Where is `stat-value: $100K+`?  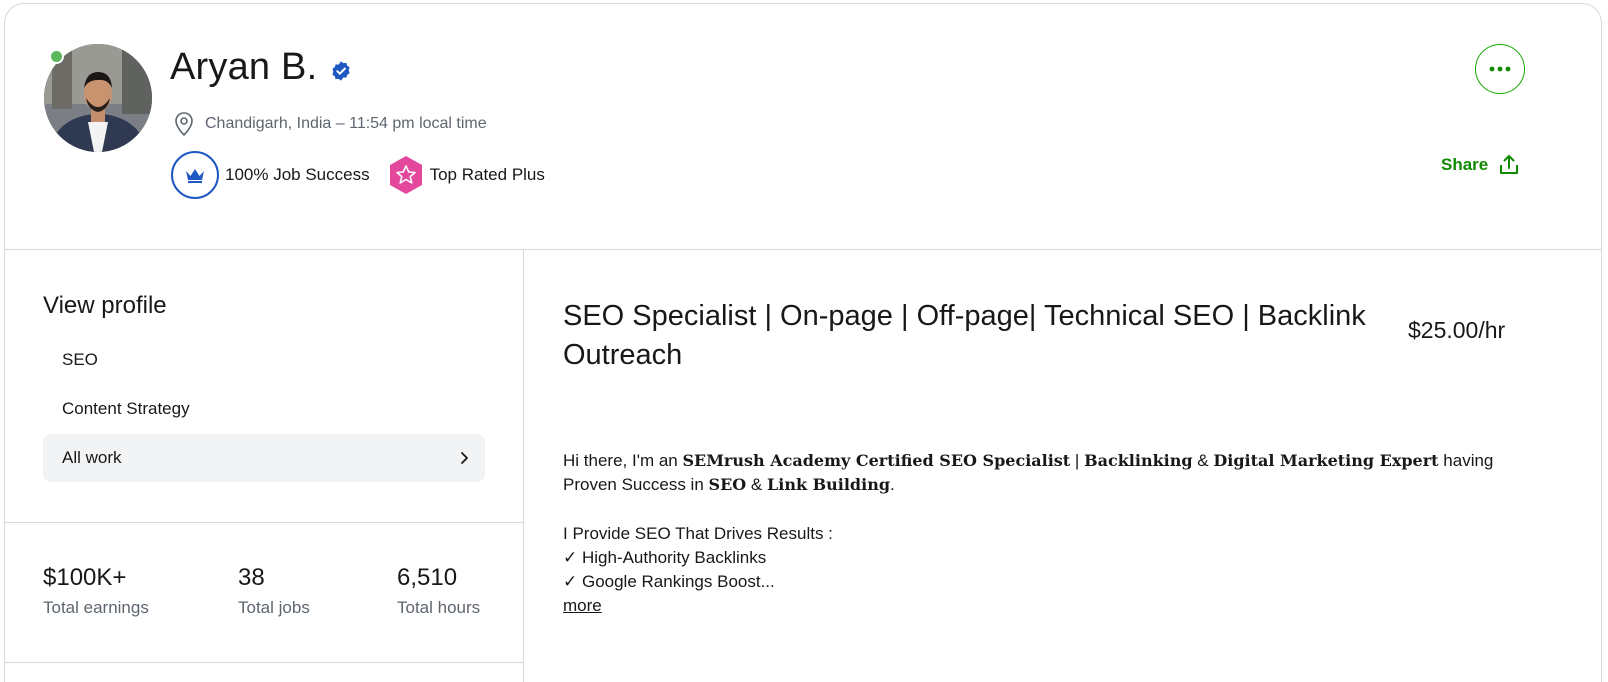 stat-value: $100K+ is located at coordinates (85, 577).